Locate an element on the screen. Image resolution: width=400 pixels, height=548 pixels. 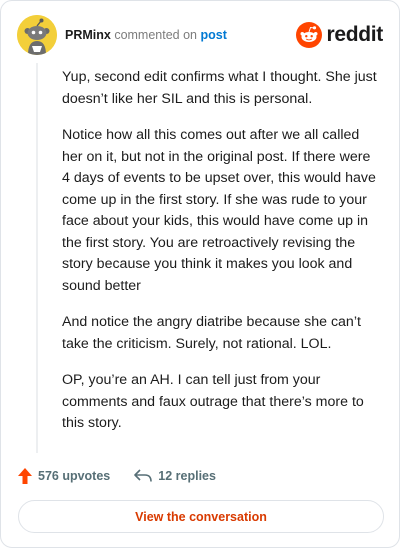
byline-verb: commented on is located at coordinates (155, 35).